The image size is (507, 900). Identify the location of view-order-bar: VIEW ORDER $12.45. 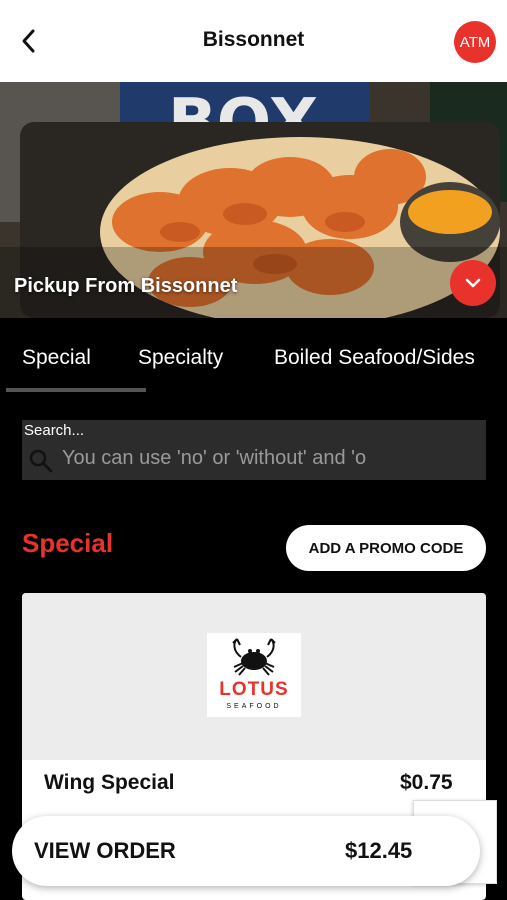
(246, 851).